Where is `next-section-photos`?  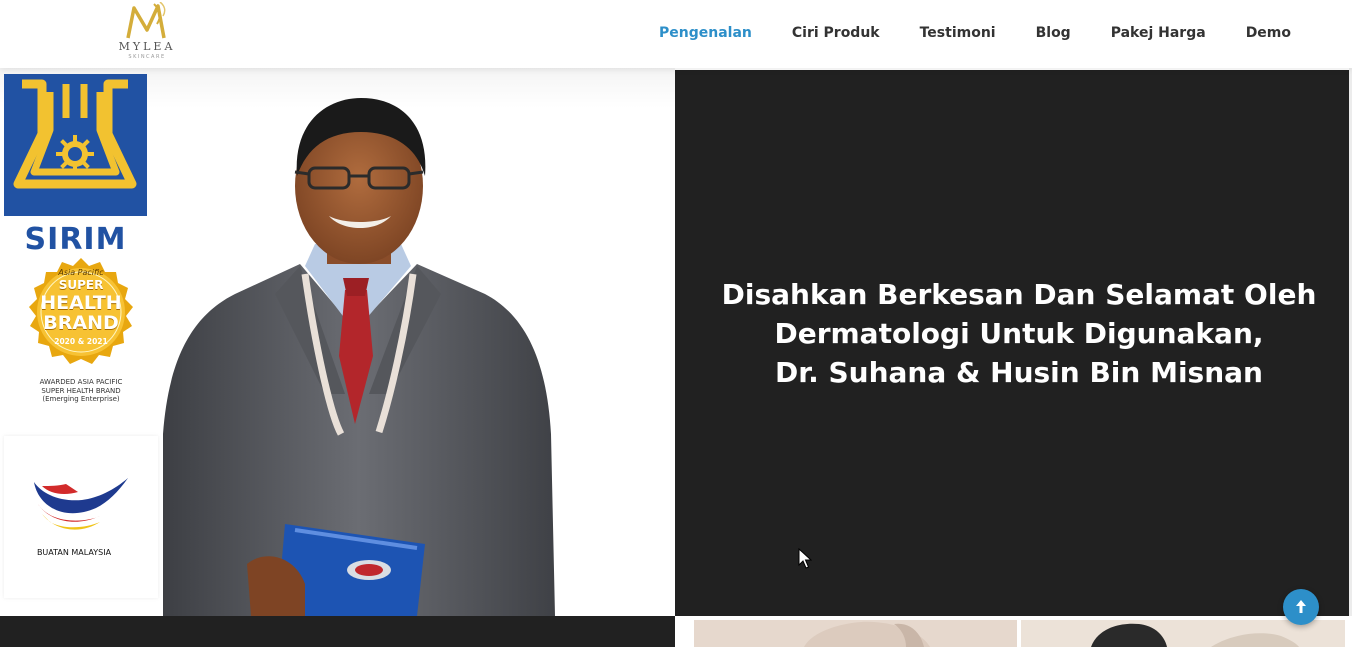
next-section-photos is located at coordinates (1013, 631).